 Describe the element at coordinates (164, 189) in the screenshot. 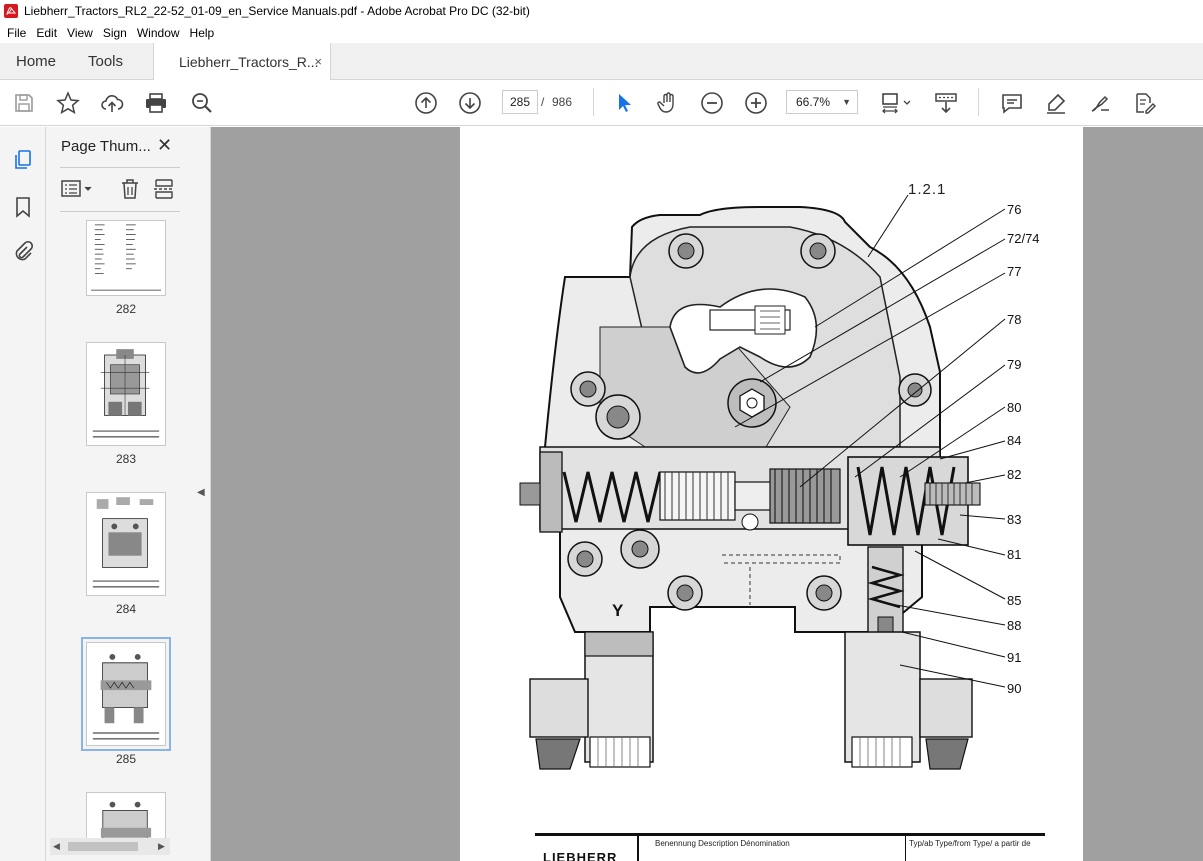

I see `extract-page-icon` at that location.